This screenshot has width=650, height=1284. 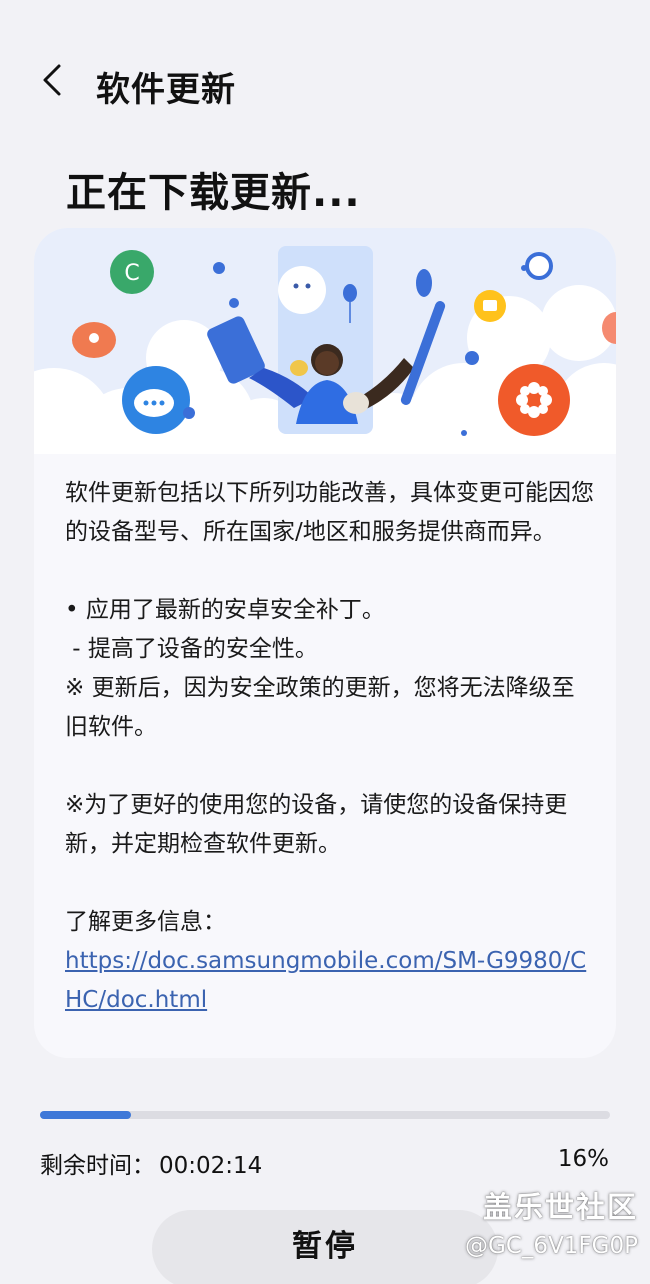 I want to click on remaining-time: 剩余时间： 00:02:14, so click(x=151, y=1163).